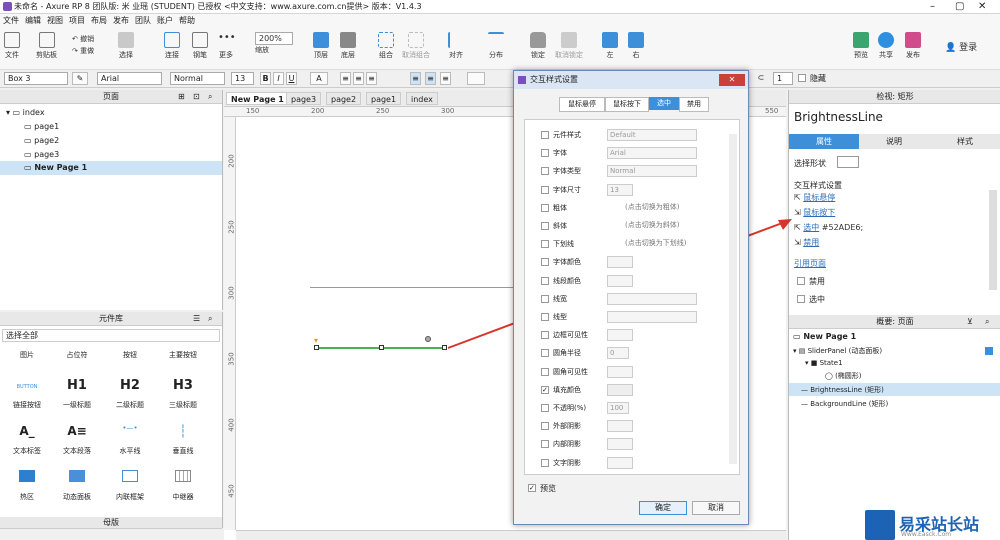  Describe the element at coordinates (538, 46) in the screenshot. I see `lock-button: 锁定` at that location.